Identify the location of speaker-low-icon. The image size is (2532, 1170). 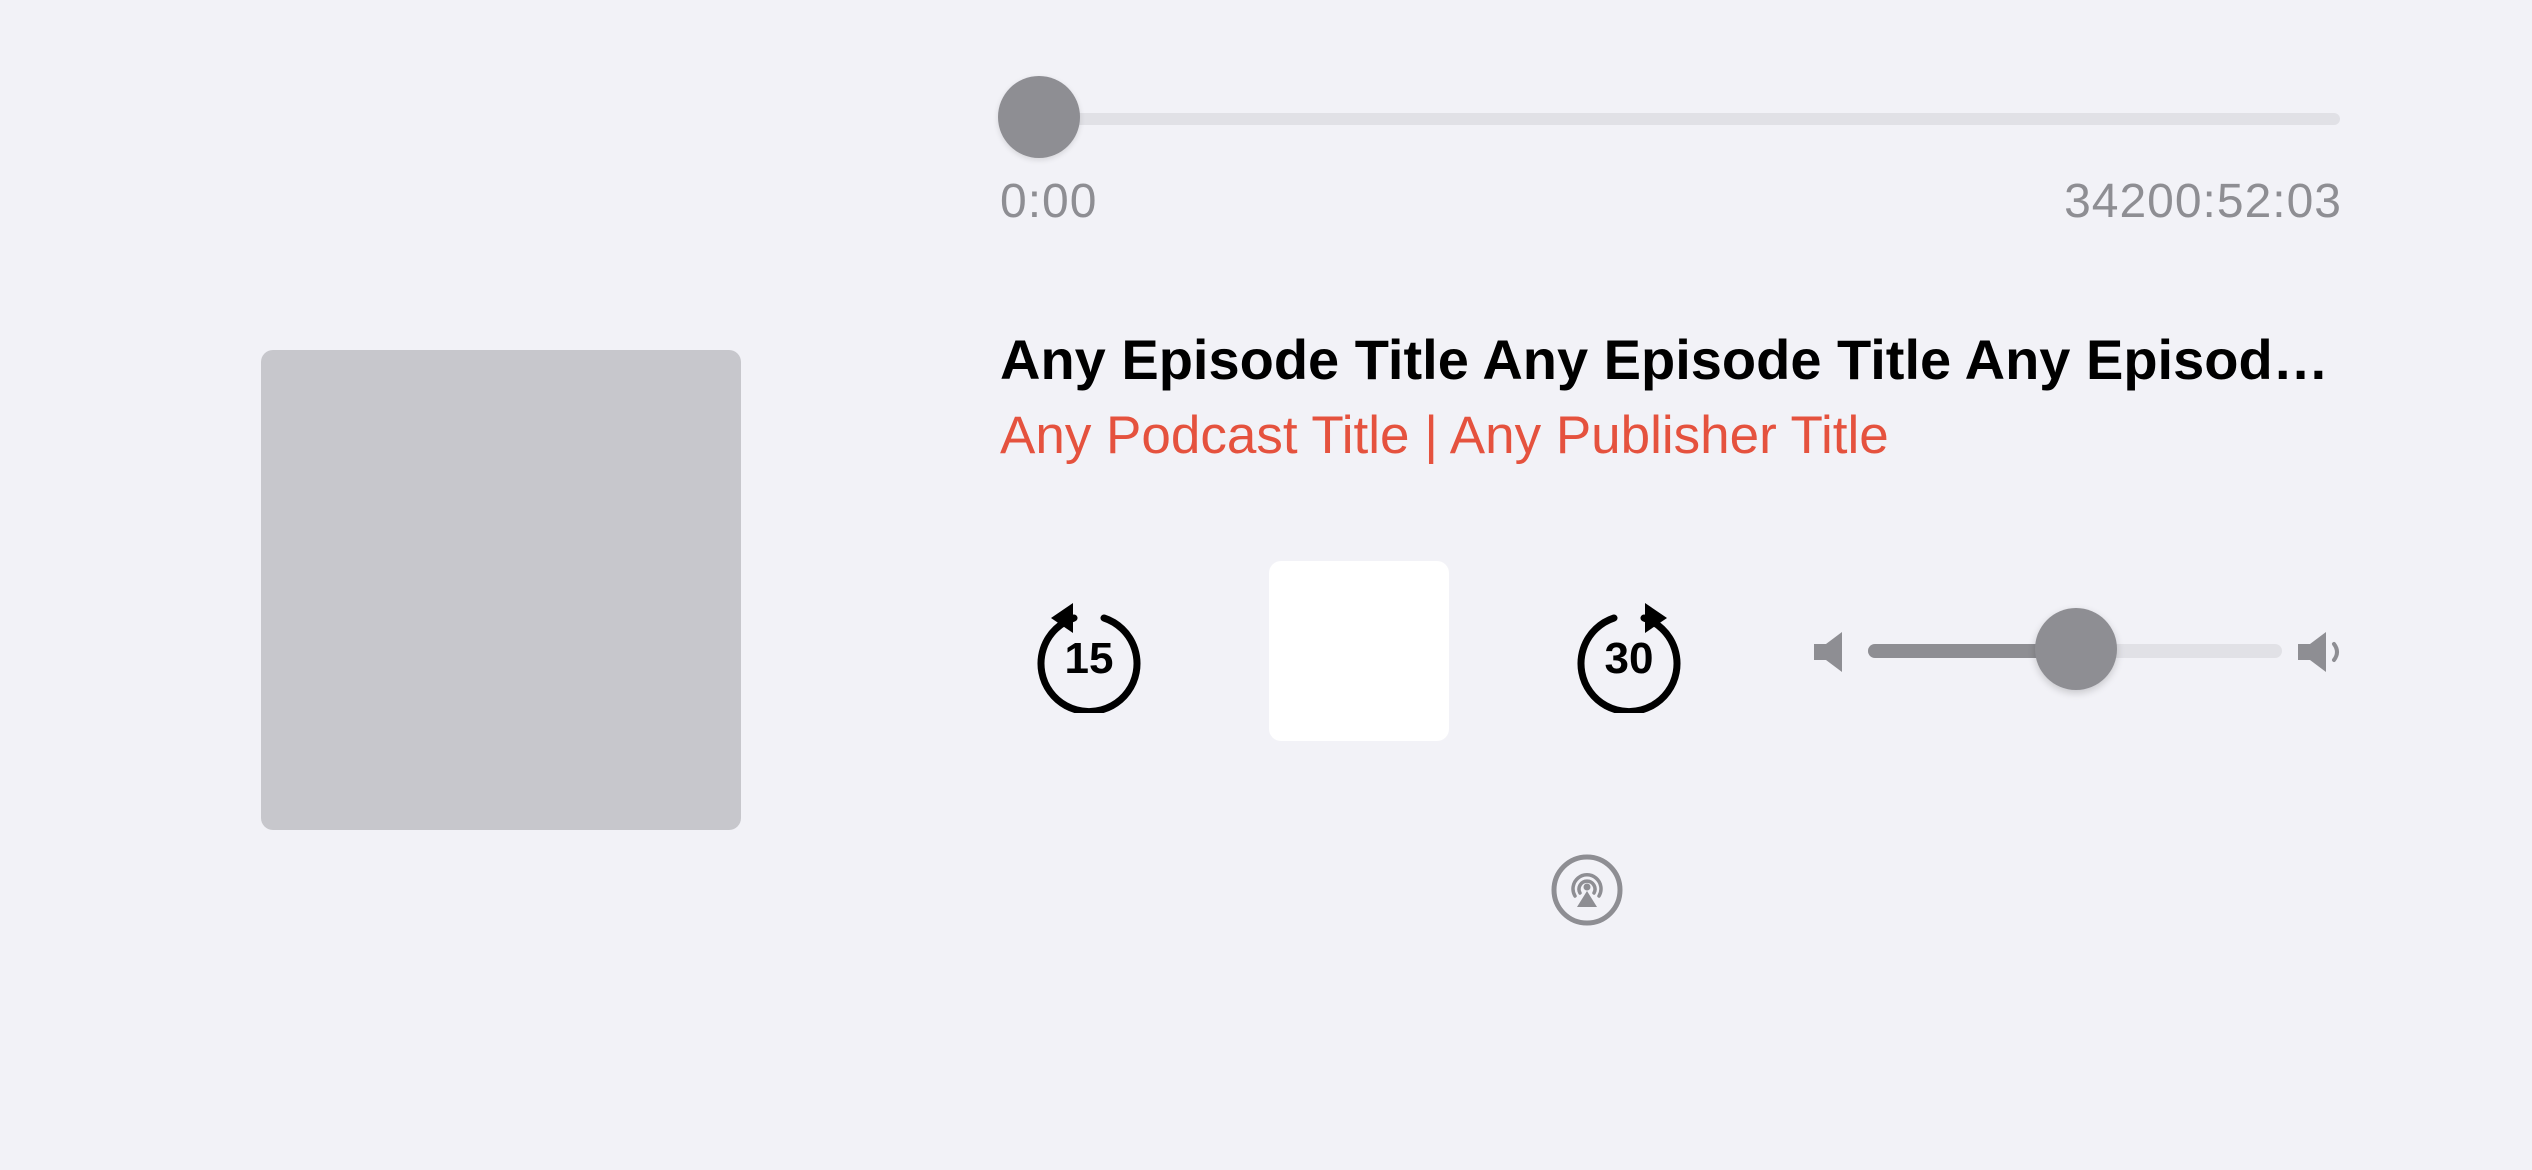
(1828, 652).